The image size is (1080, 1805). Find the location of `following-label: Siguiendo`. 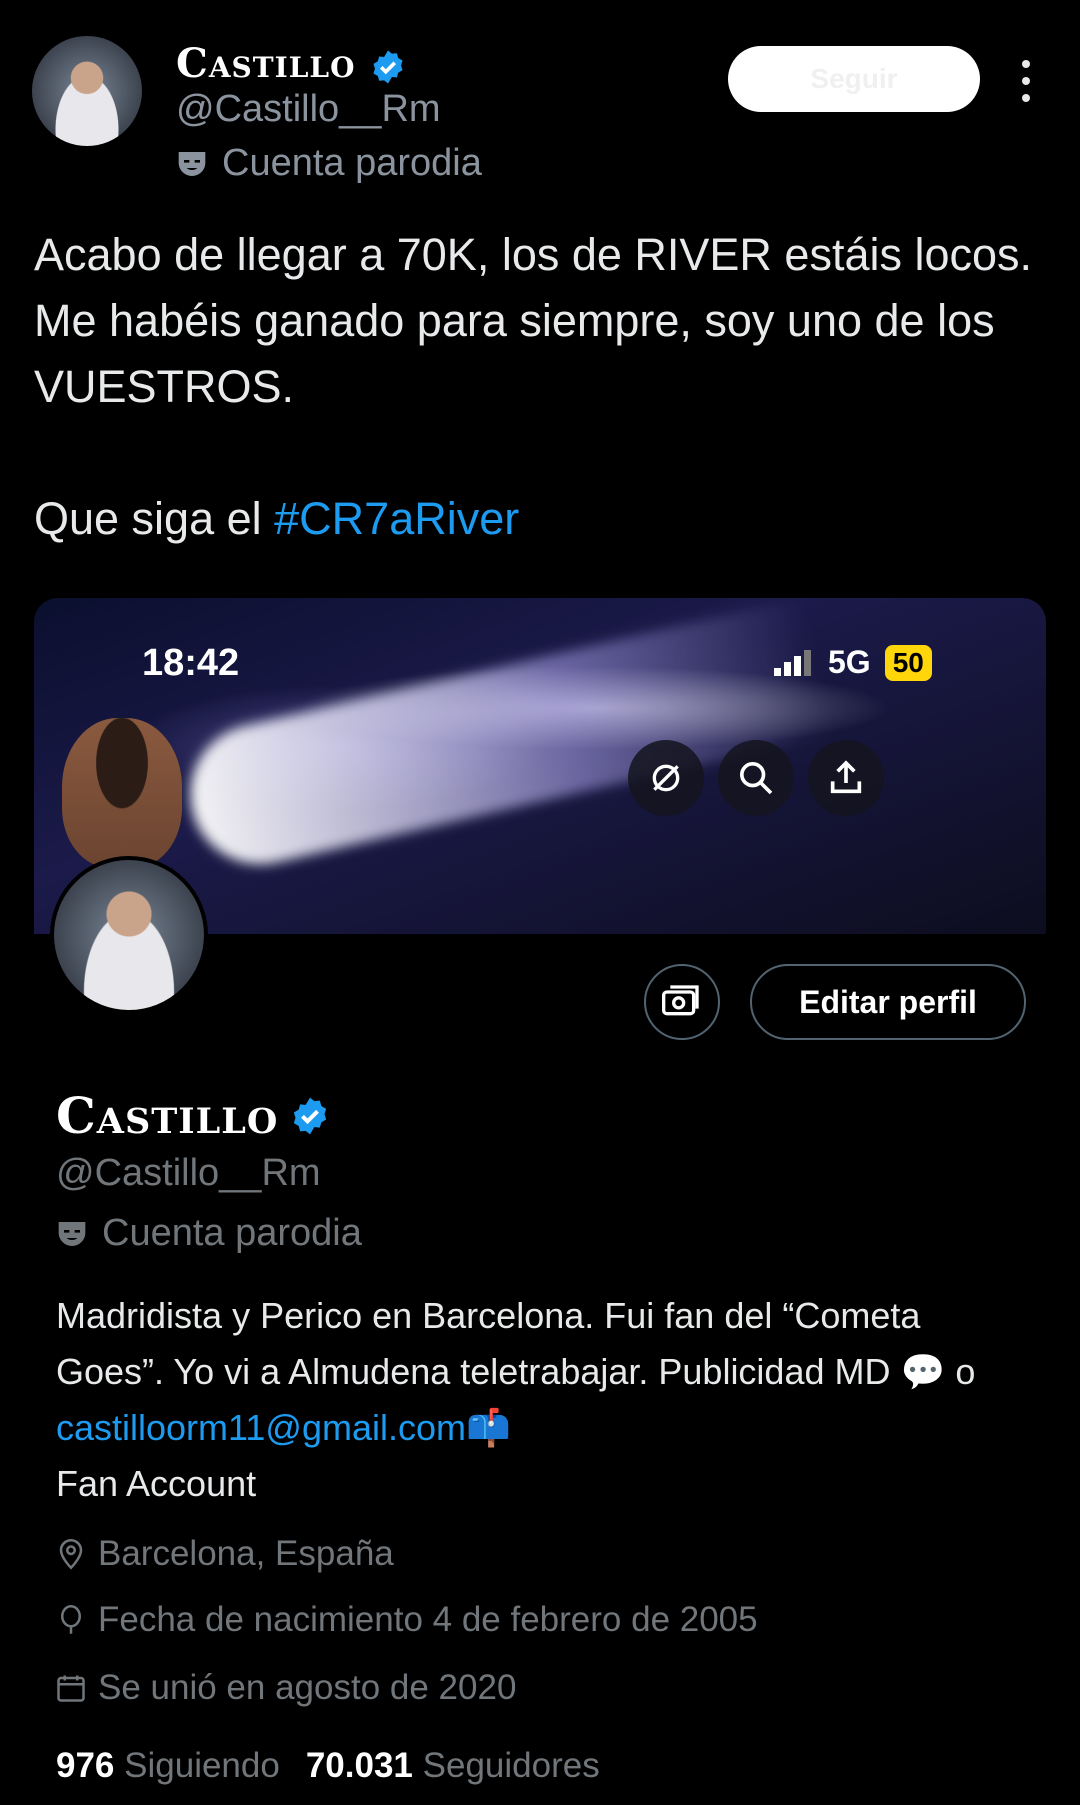

following-label: Siguiendo is located at coordinates (202, 1765).